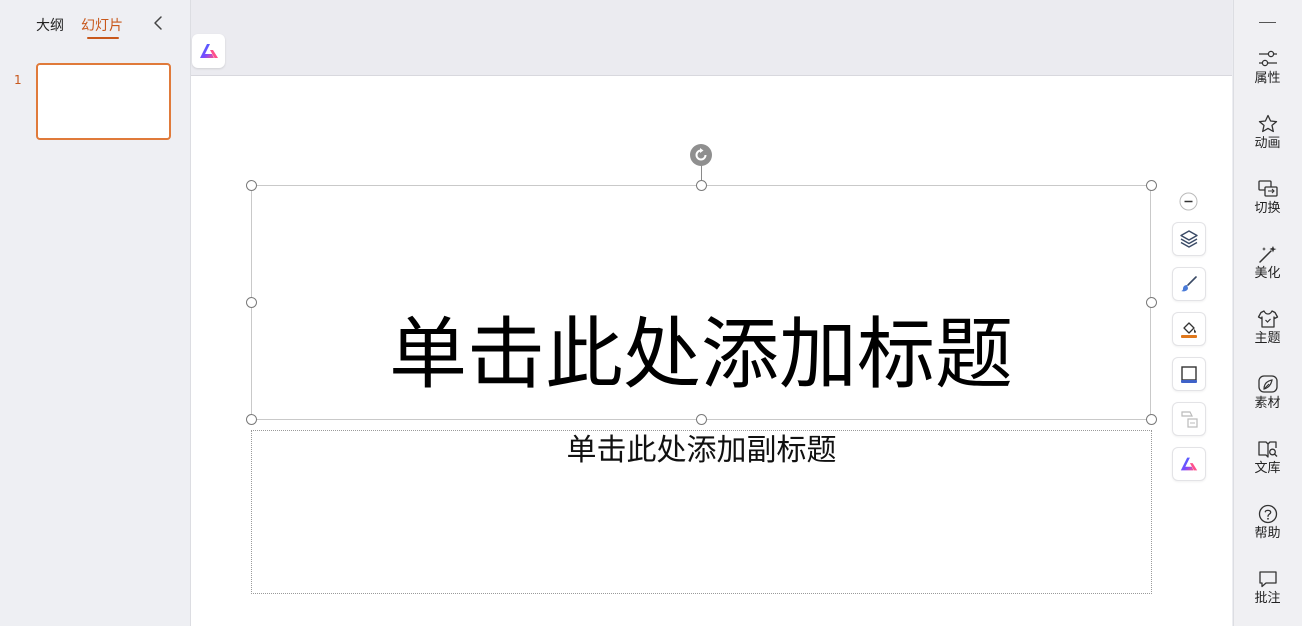 This screenshot has width=1302, height=626. Describe the element at coordinates (1267, 58) in the screenshot. I see `properties-icon` at that location.